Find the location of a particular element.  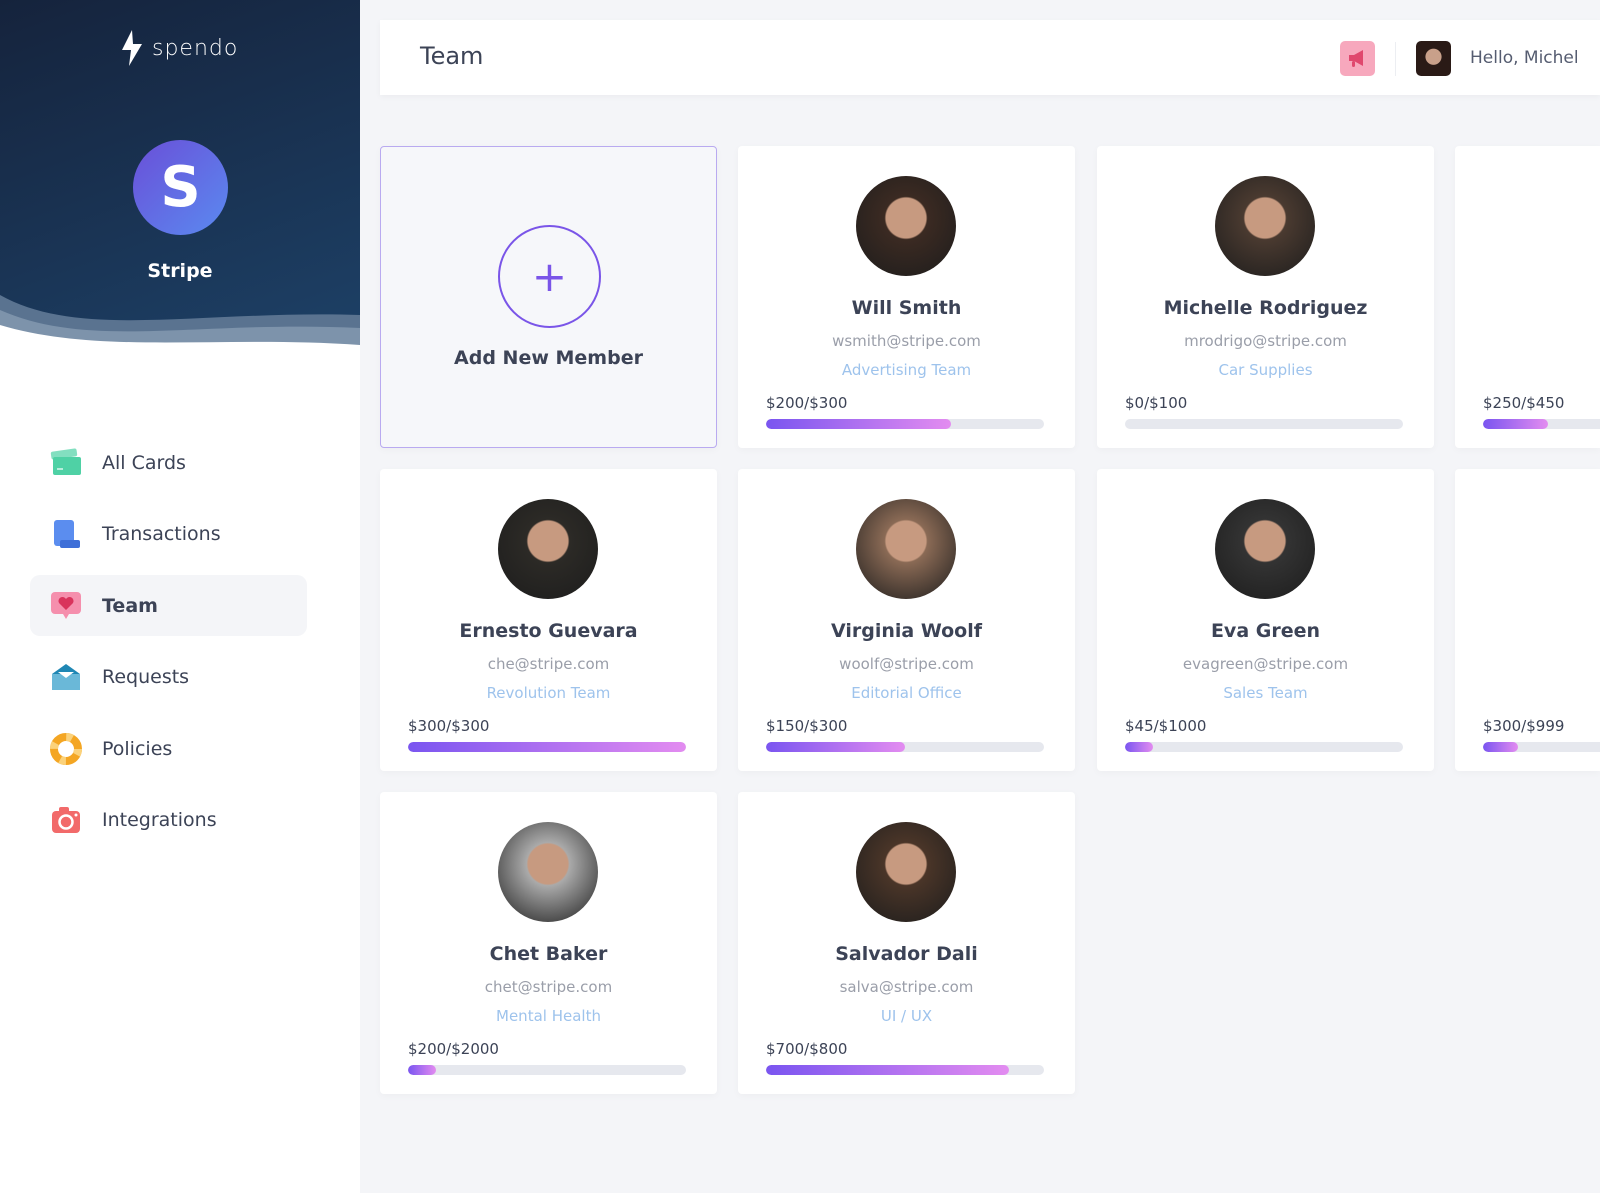

lifebuoy-icon is located at coordinates (66, 748).